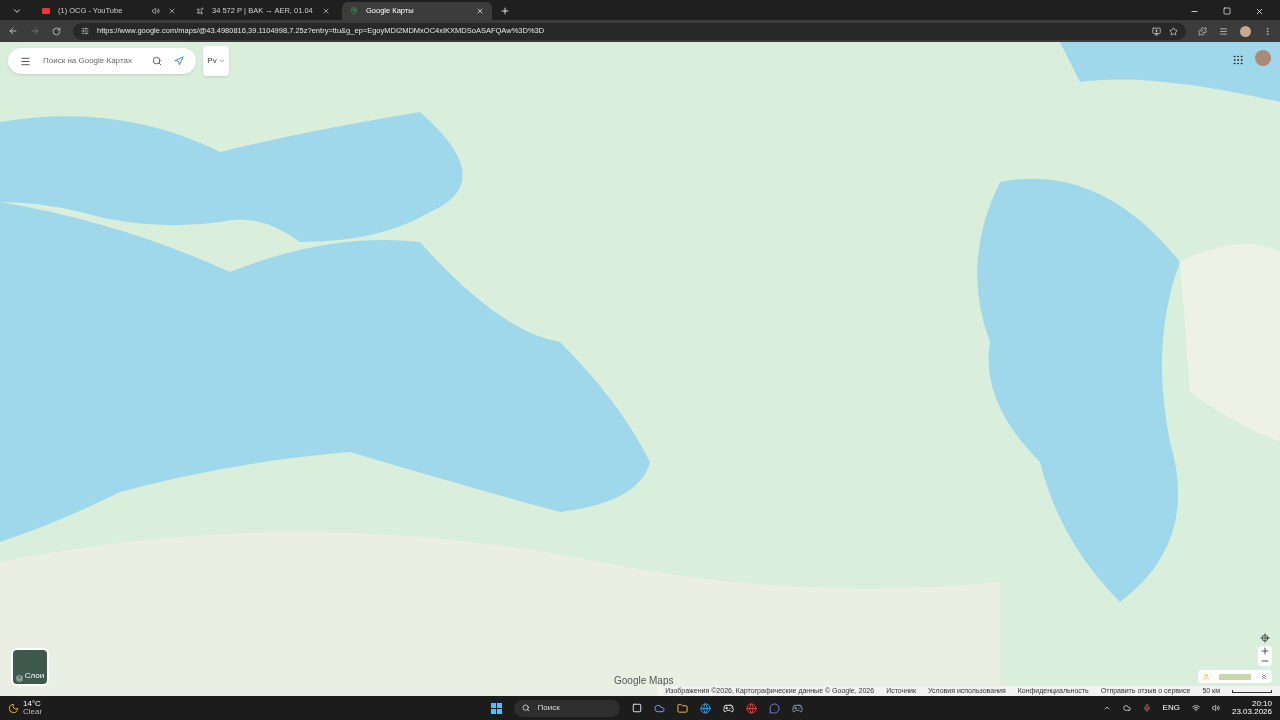 The height and width of the screenshot is (720, 1280). What do you see at coordinates (25, 61) in the screenshot?
I see `menu-icon` at bounding box center [25, 61].